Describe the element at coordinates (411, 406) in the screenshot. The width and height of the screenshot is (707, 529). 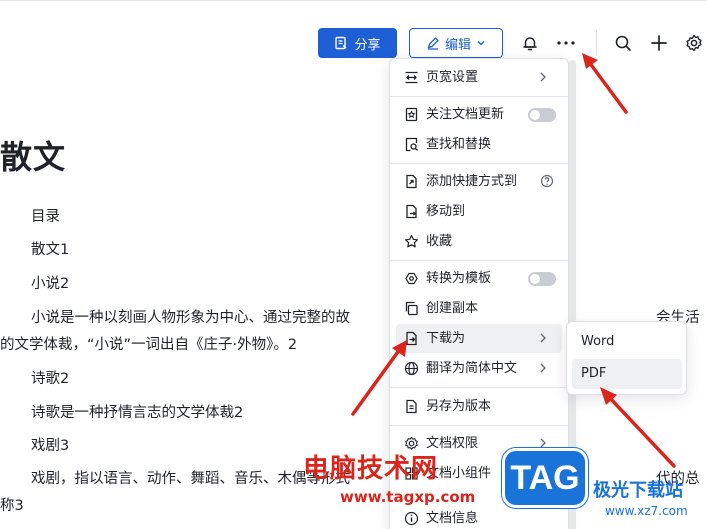
I see `save-version-icon` at that location.